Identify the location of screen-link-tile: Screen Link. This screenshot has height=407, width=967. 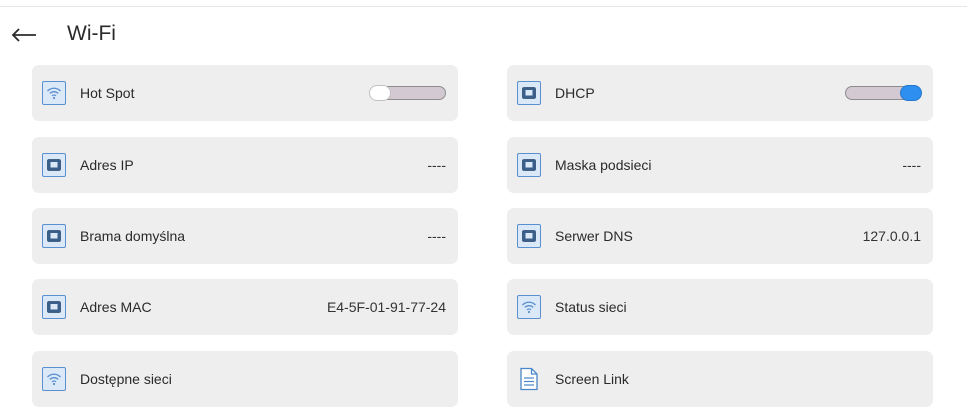
(720, 379).